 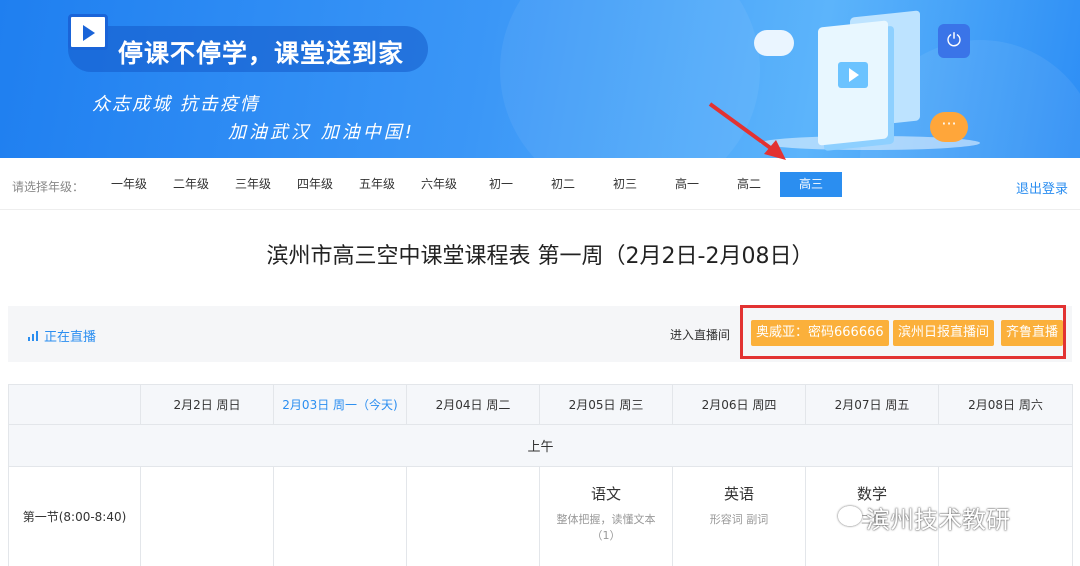 I want to click on cell-subject: 英语, so click(x=738, y=494).